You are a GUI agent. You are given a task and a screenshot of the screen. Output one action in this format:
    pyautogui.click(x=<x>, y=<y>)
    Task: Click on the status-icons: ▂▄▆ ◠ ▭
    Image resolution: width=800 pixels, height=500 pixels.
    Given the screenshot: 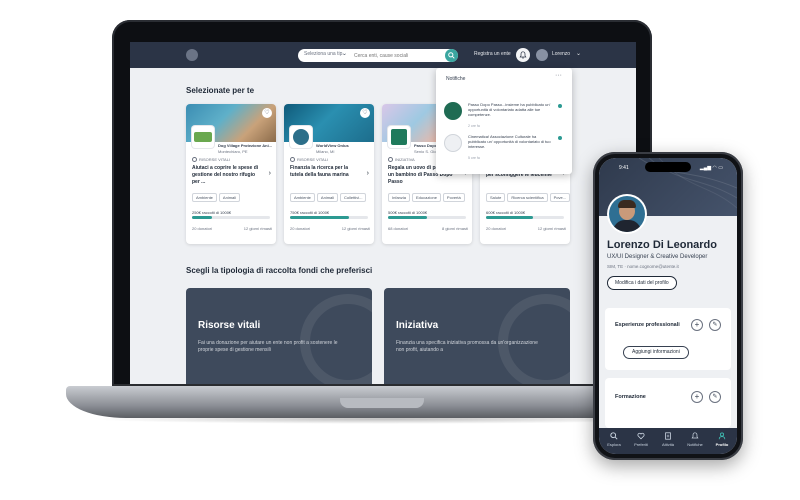 What is the action you would take?
    pyautogui.click(x=711, y=168)
    